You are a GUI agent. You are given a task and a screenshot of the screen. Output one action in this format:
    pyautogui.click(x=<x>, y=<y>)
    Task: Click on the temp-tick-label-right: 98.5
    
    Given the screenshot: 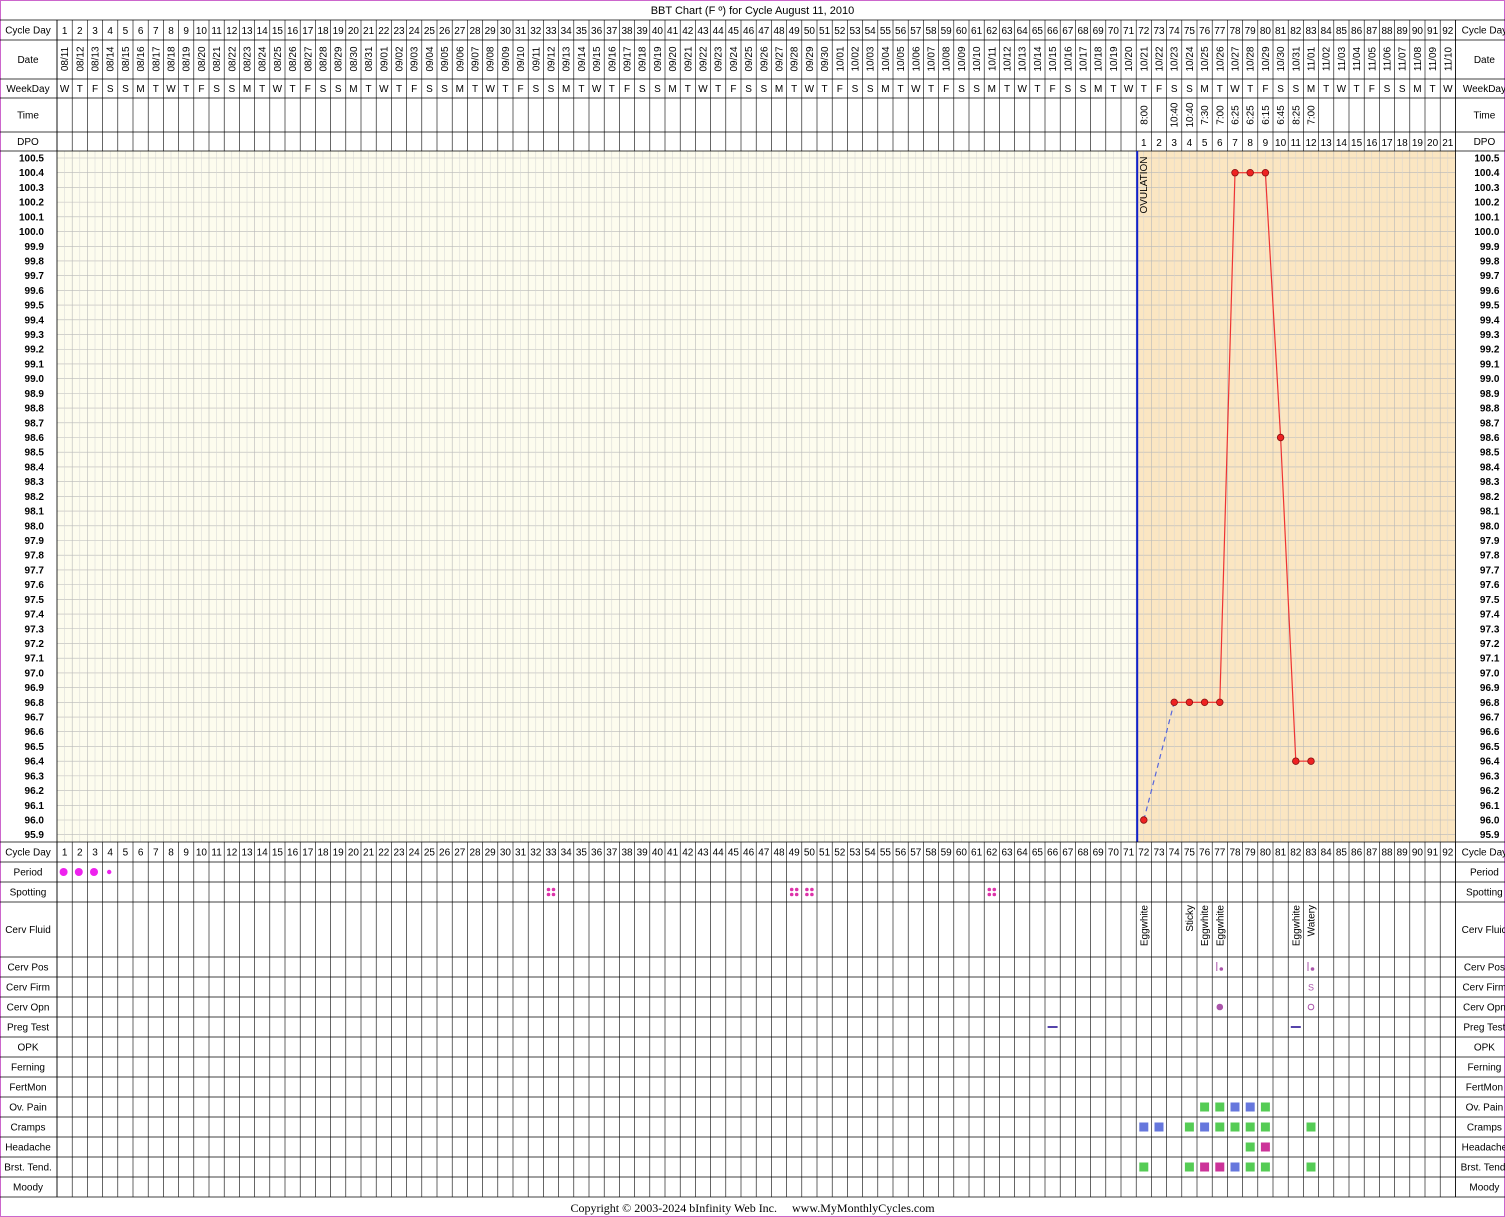 What is the action you would take?
    pyautogui.click(x=1490, y=453)
    